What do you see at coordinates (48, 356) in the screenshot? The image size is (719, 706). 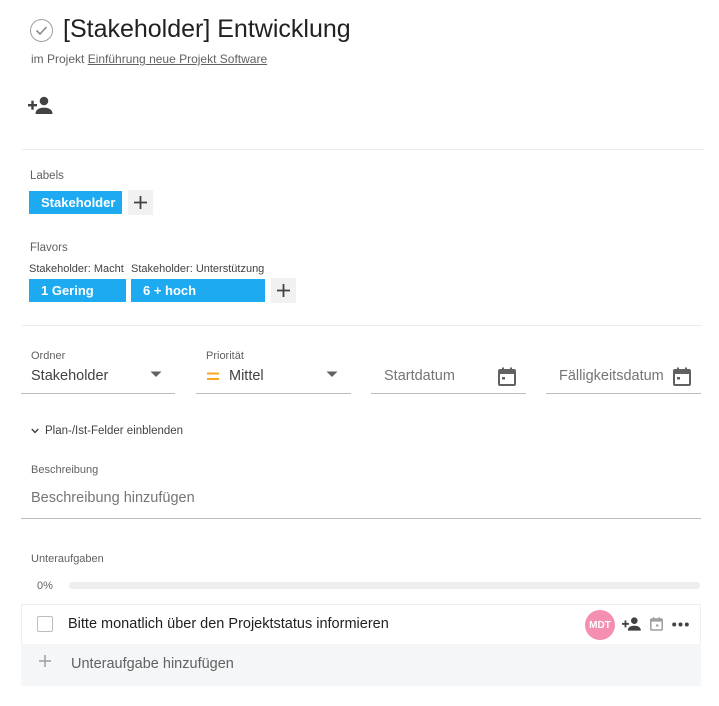 I see `folder-label: Ordner` at bounding box center [48, 356].